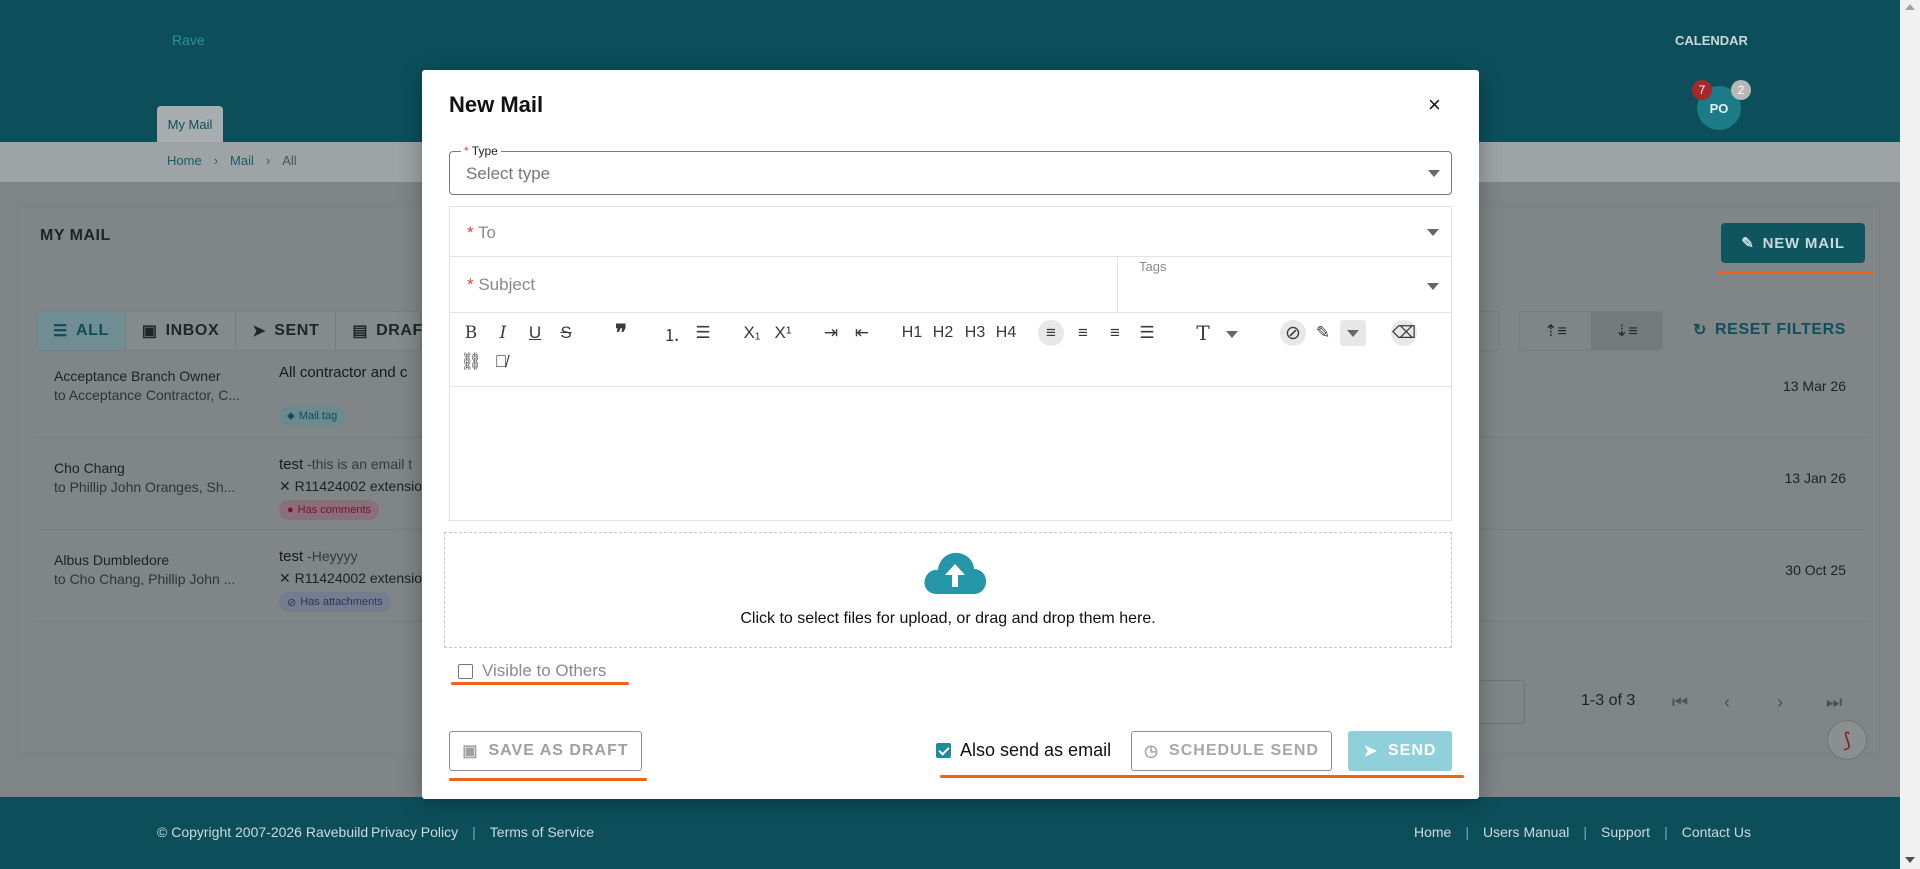 The image size is (1920, 869). Describe the element at coordinates (1702, 90) in the screenshot. I see `notification-count-badge: 7` at that location.